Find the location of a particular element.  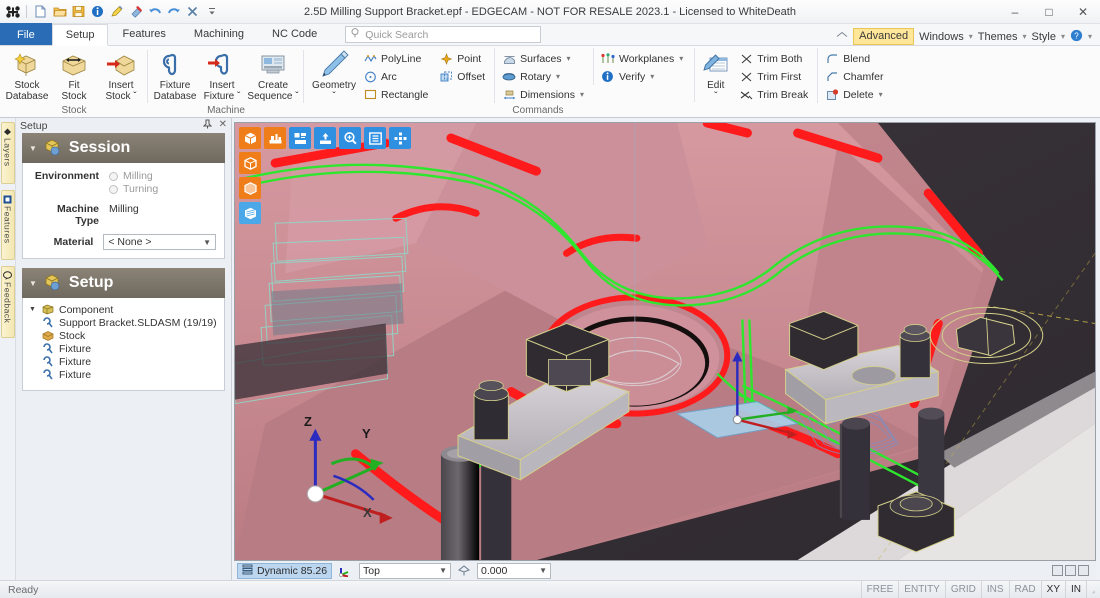

status-seg-rad: RAD is located at coordinates (1024, 589).